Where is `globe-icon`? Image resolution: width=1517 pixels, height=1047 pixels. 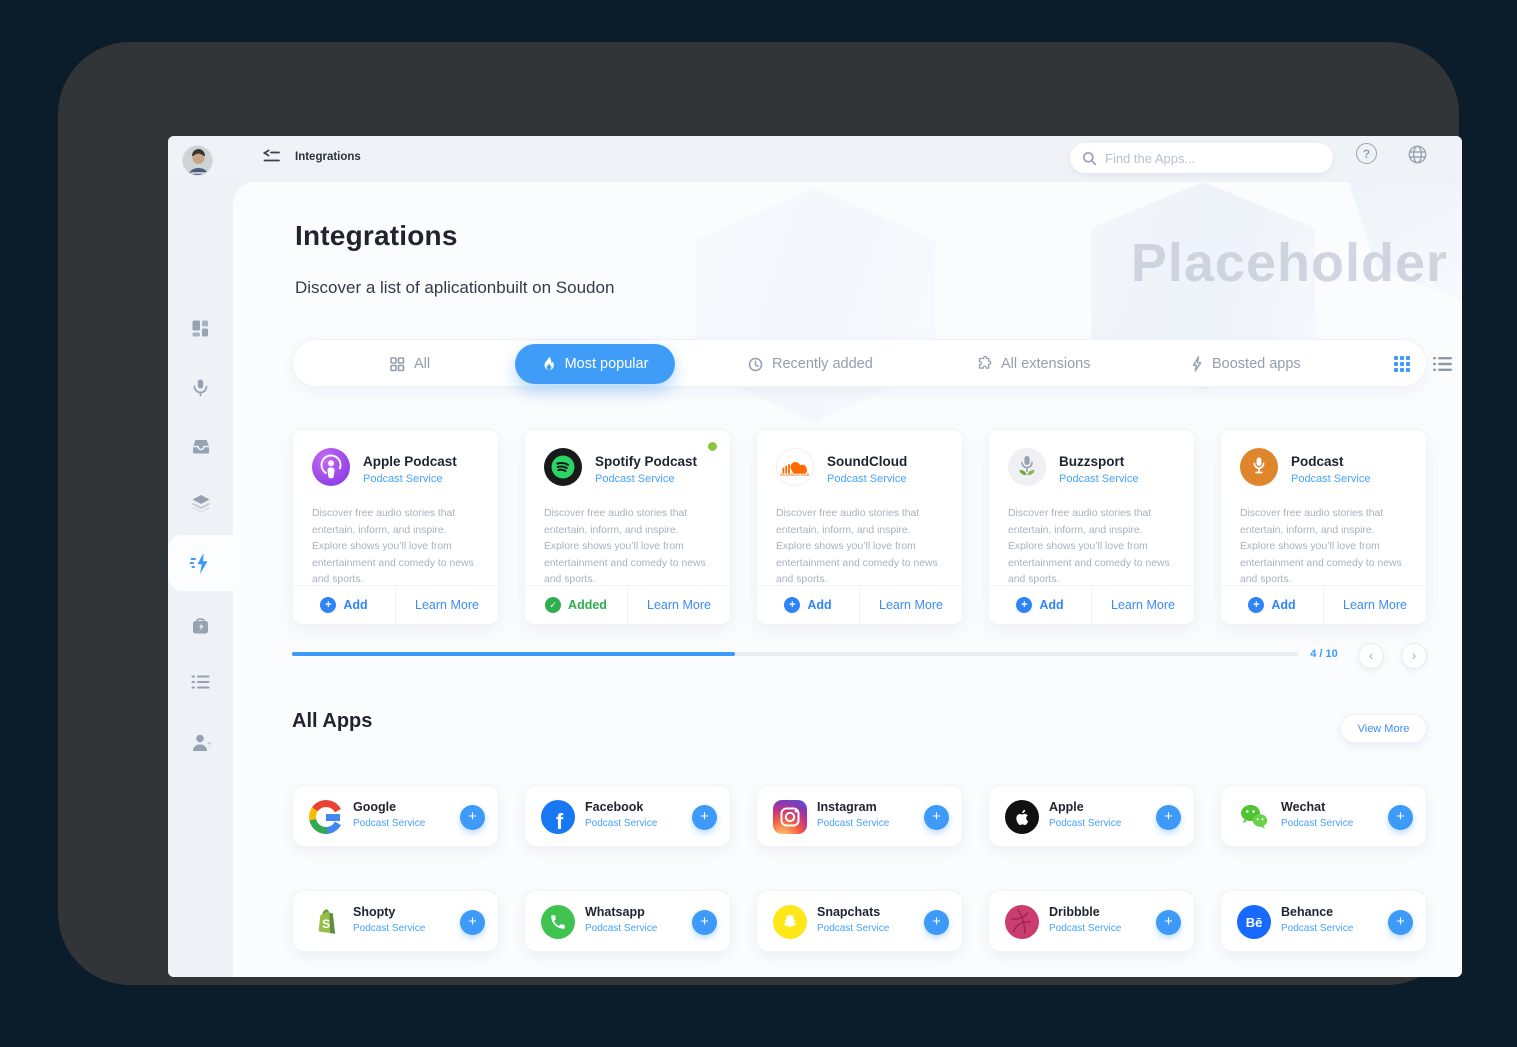 globe-icon is located at coordinates (1417, 154).